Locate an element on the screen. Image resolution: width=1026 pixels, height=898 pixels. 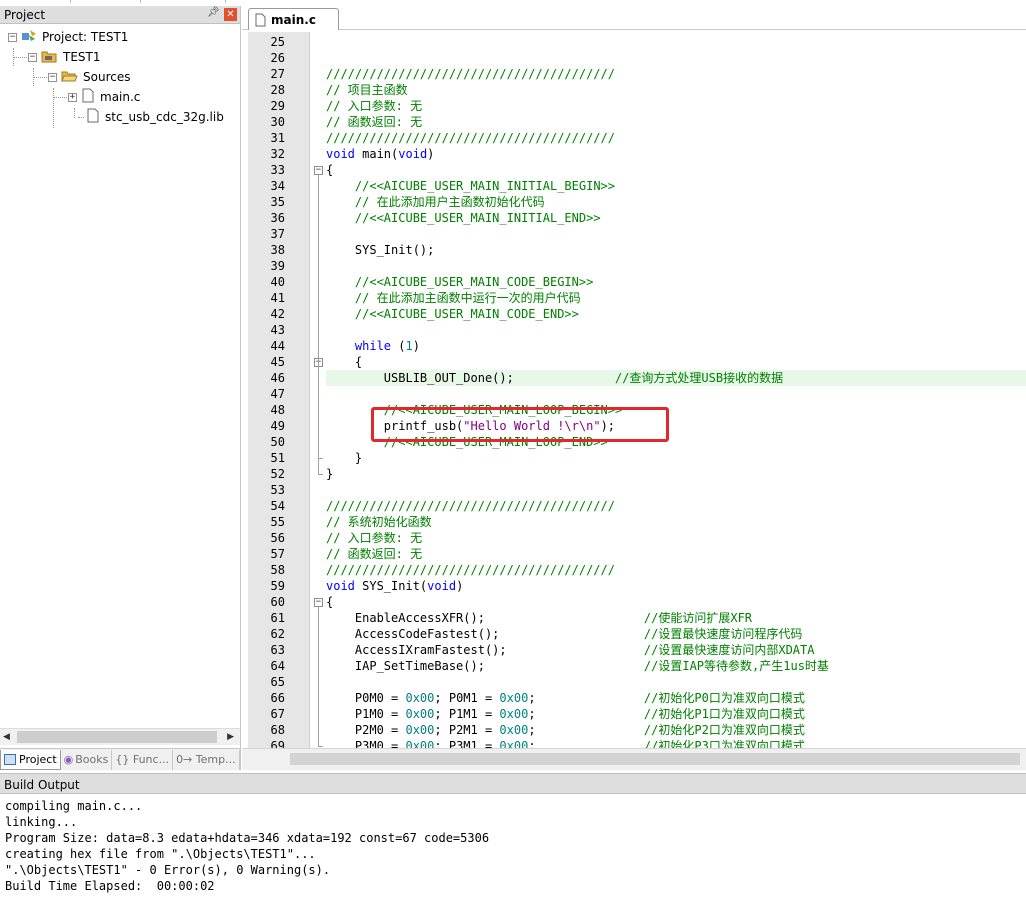
line-number: 68 is located at coordinates (277, 730).